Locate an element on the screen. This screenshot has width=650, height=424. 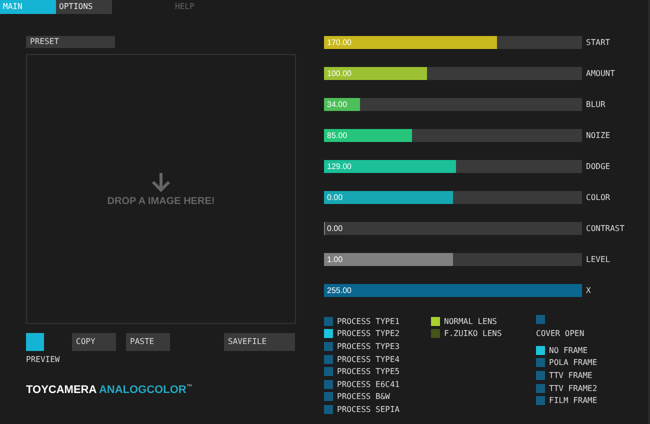
option-label: TTV FRAME is located at coordinates (570, 375).